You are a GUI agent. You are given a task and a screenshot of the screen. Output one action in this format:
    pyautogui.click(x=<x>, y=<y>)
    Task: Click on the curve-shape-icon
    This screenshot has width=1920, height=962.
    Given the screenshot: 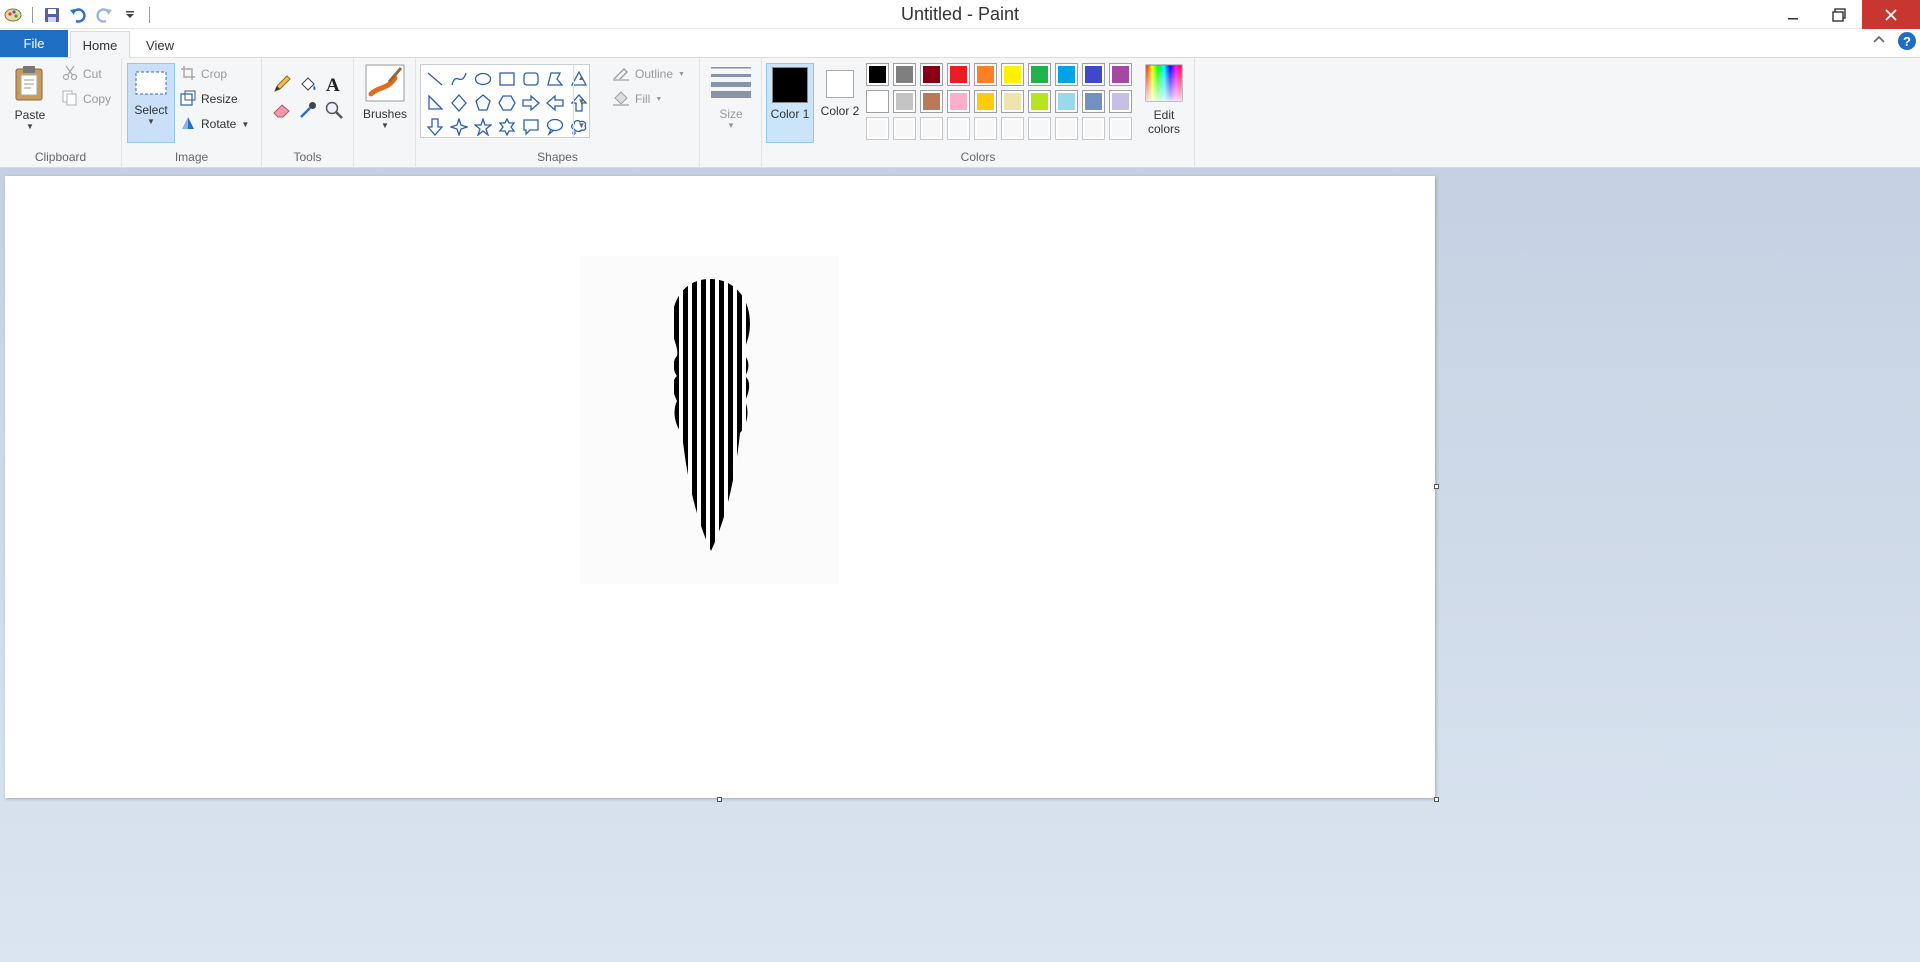 What is the action you would take?
    pyautogui.click(x=459, y=79)
    